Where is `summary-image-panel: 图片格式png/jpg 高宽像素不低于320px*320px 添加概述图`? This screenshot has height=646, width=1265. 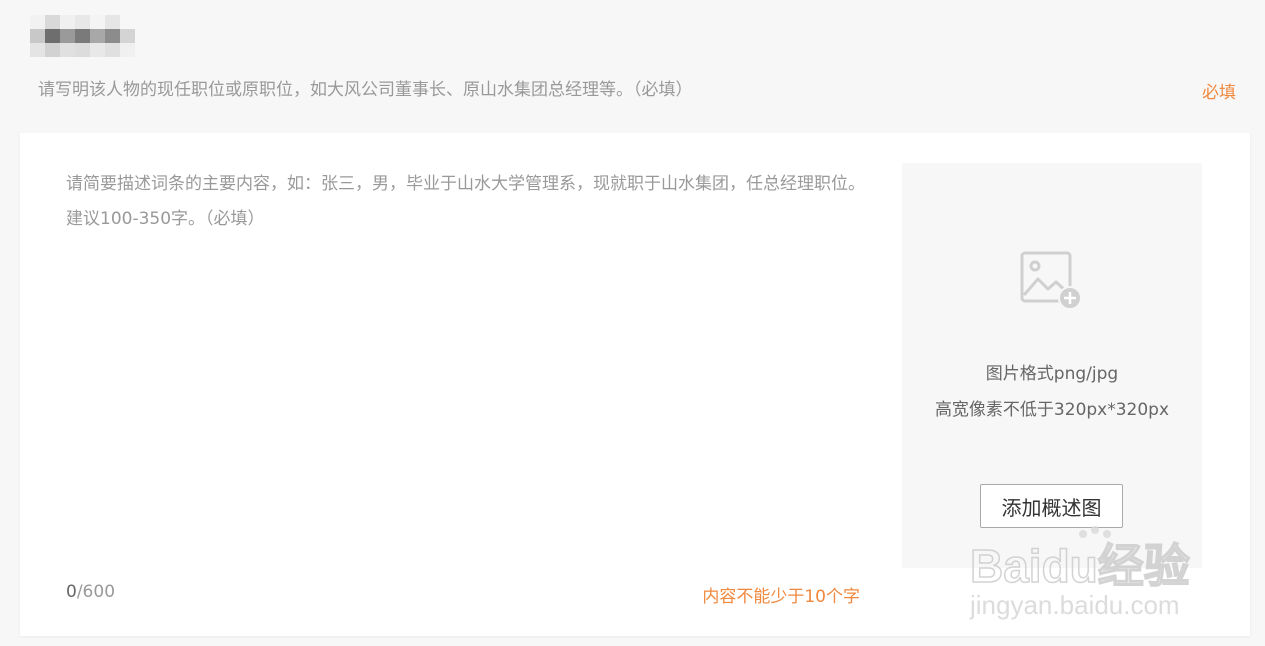 summary-image-panel: 图片格式png/jpg 高宽像素不低于320px*320px 添加概述图 is located at coordinates (1052, 365).